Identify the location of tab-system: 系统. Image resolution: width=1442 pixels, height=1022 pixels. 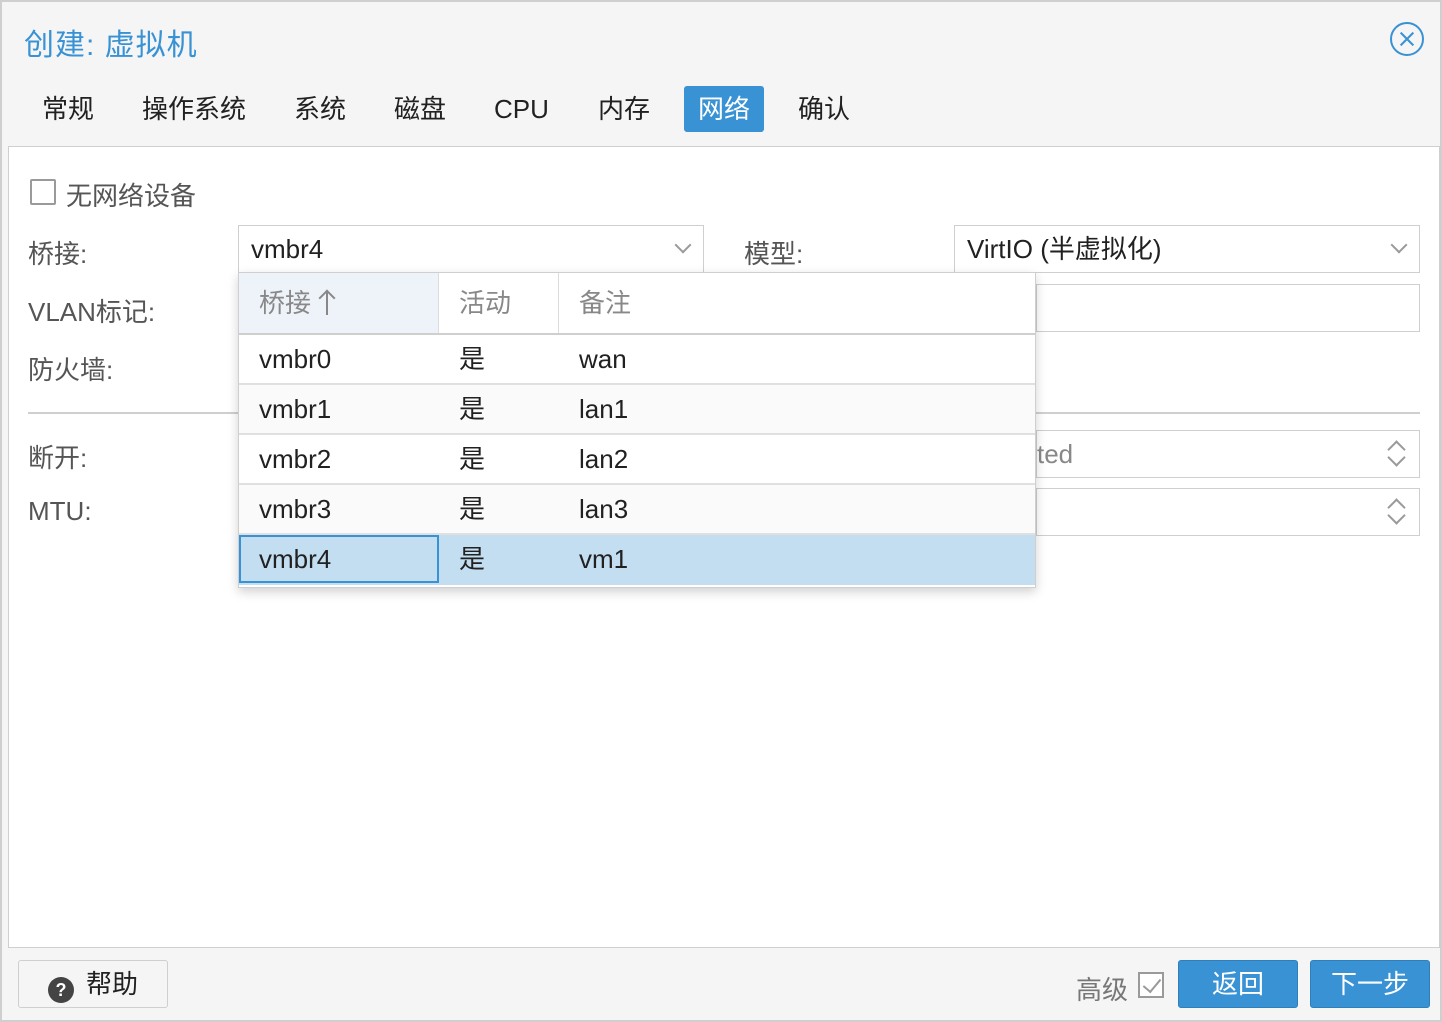
(320, 109).